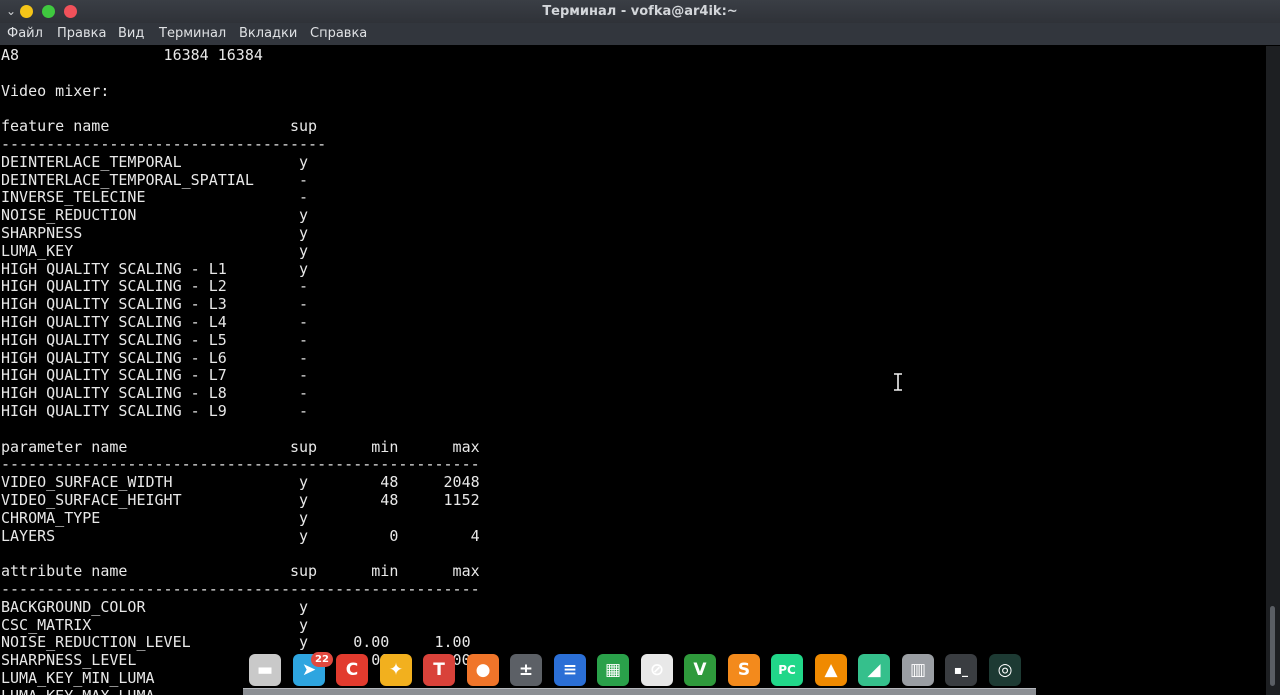  I want to click on cleaner-launcher: ✦, so click(396, 670).